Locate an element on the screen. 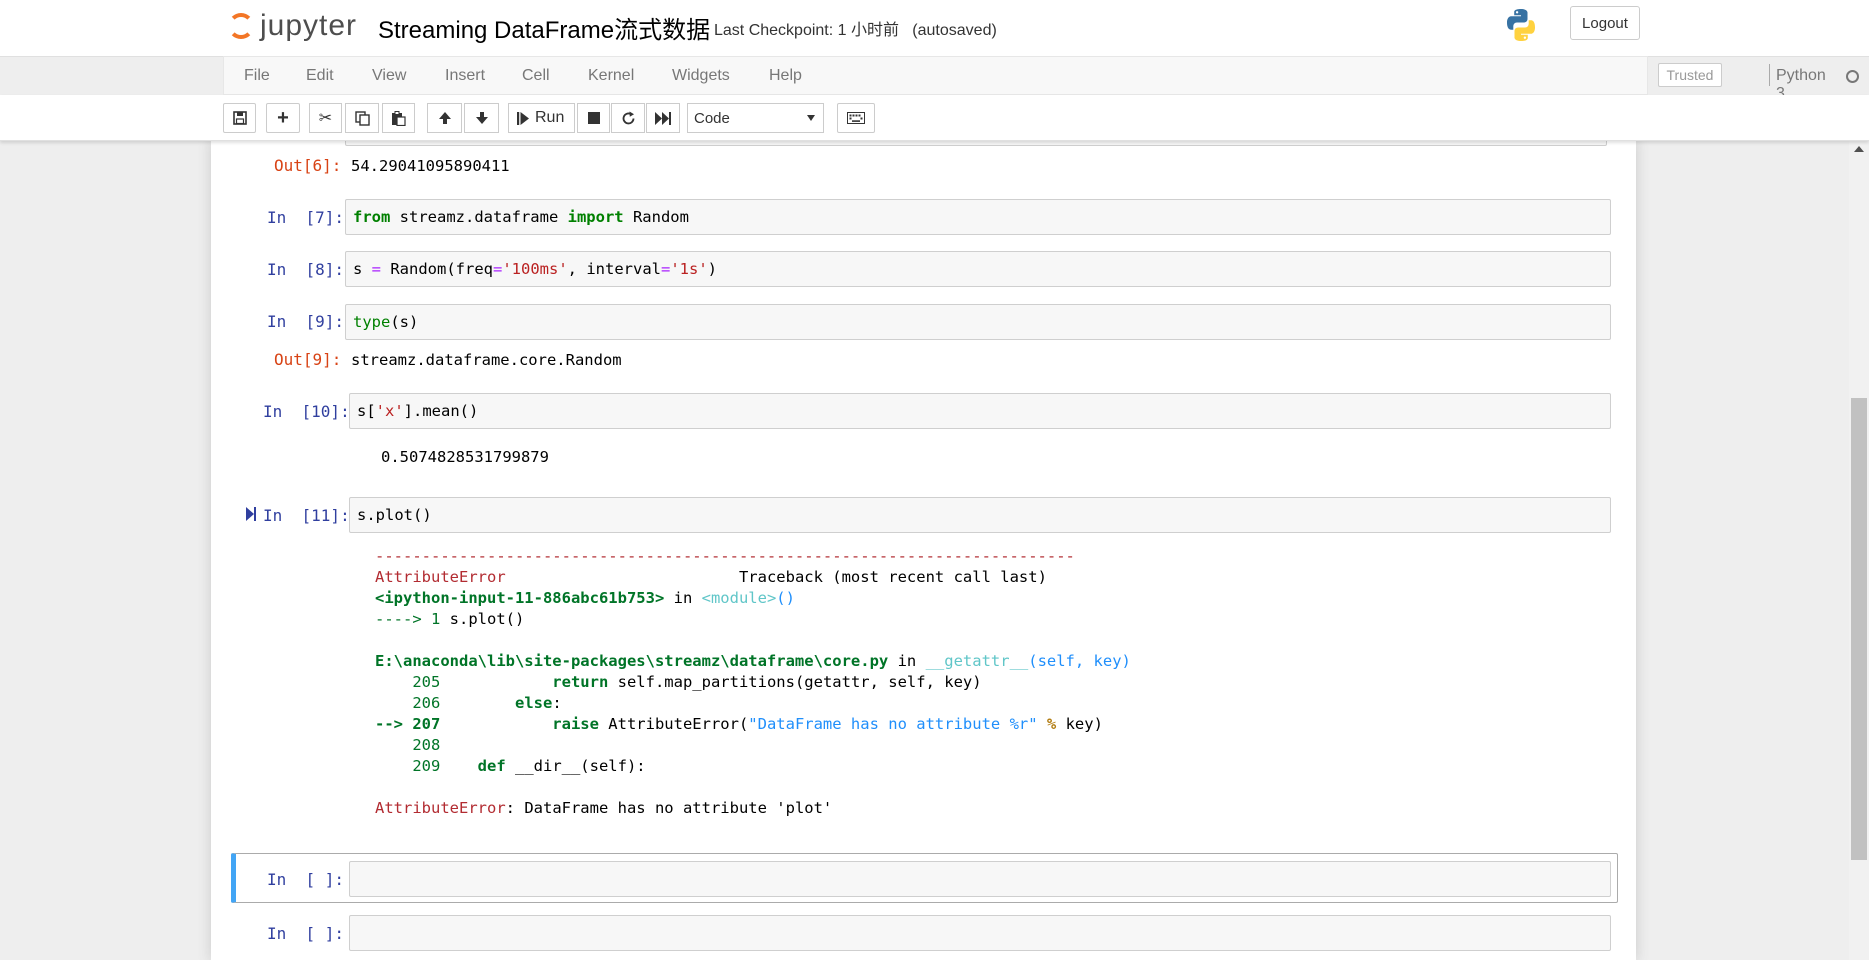  empty-cell1-input is located at coordinates (980, 879).